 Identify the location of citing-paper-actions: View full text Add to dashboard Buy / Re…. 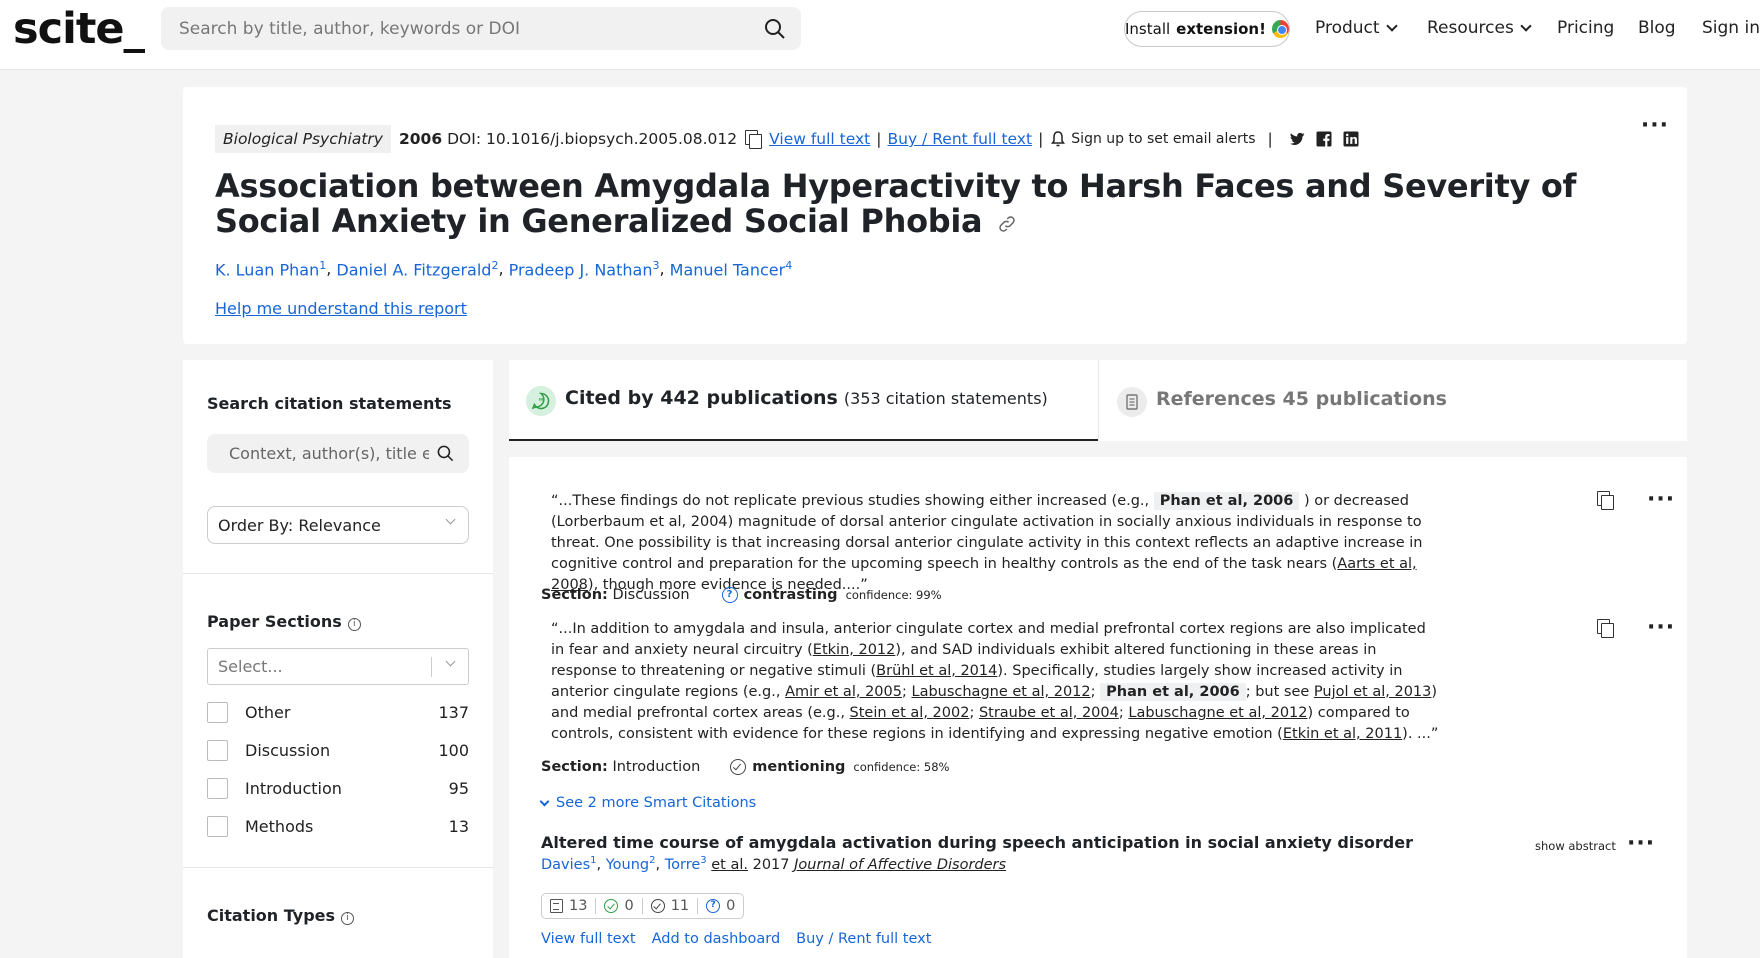
(736, 939).